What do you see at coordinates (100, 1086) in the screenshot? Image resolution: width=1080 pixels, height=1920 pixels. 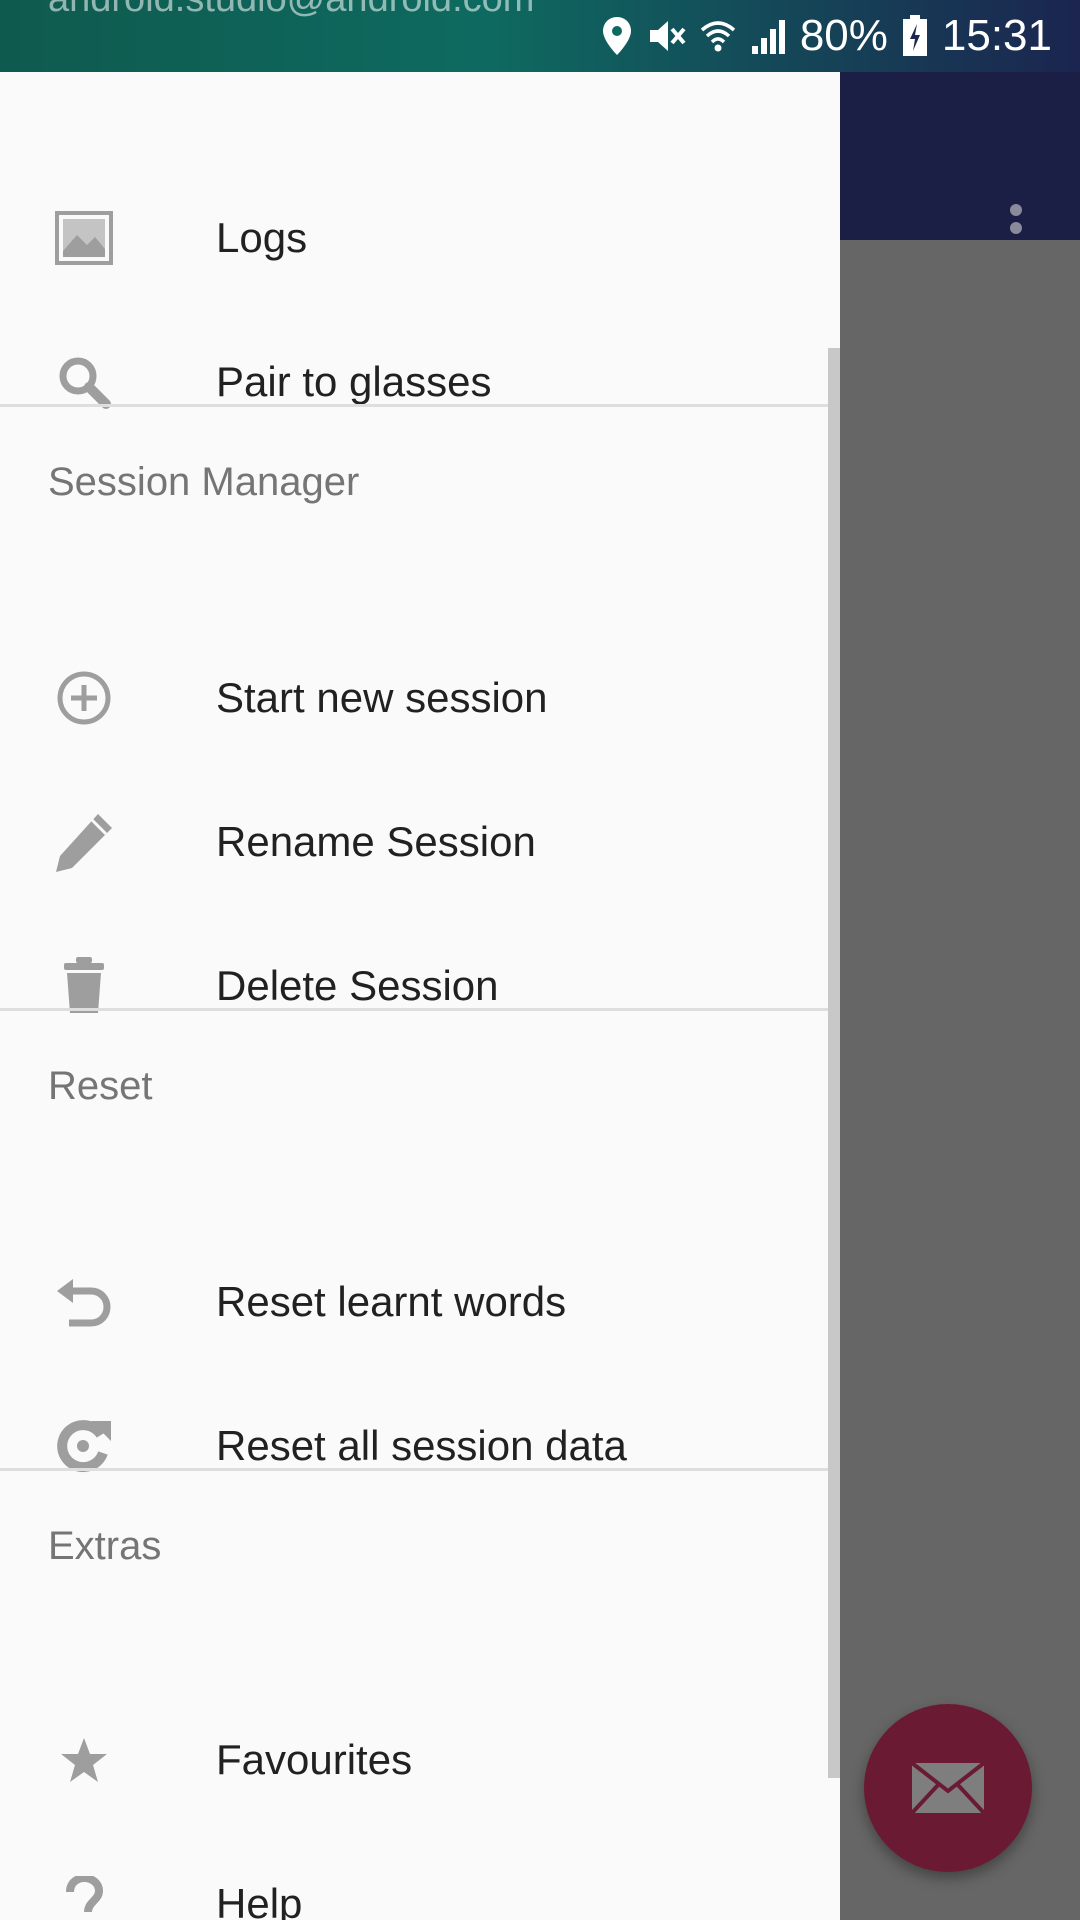 I see `section-header-reset: Reset` at bounding box center [100, 1086].